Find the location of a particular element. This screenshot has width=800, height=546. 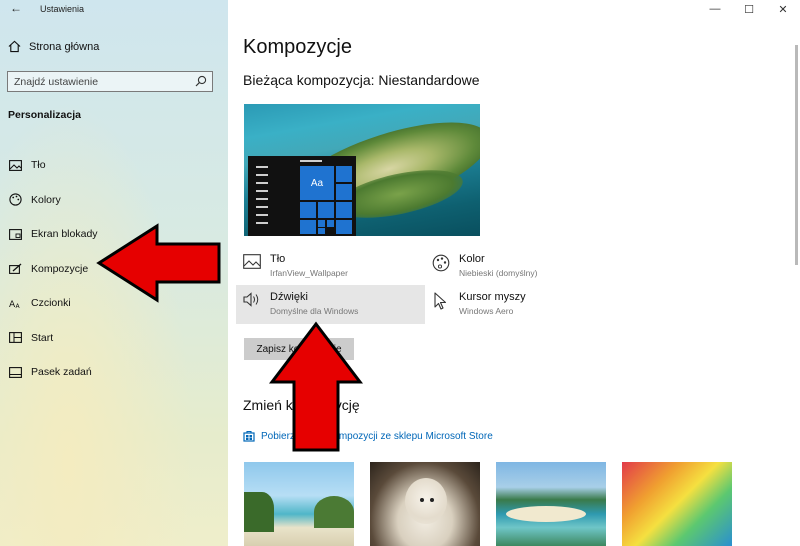

start-grid-icon is located at coordinates (15, 338).